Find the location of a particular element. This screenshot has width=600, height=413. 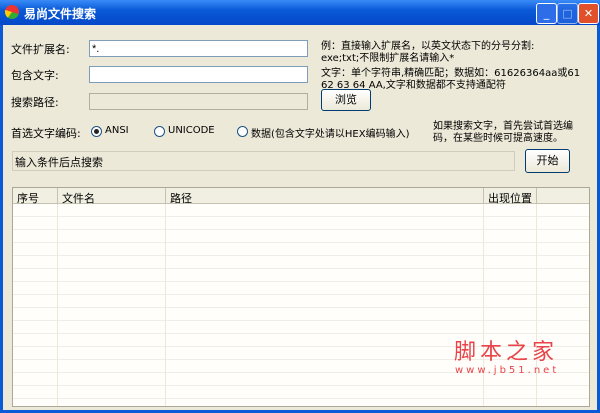

text-hint-line2: 62 63 64 AA,文字和数据都不支持通配符 is located at coordinates (413, 85).